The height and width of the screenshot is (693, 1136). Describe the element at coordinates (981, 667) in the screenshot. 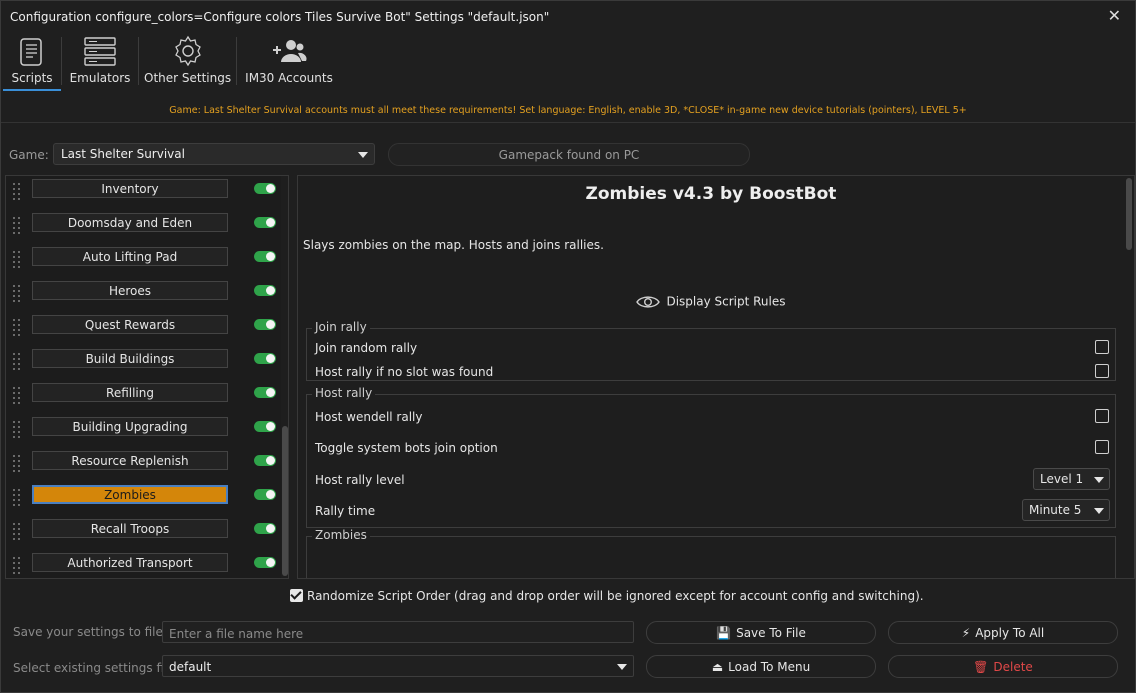

I see `trash-icon: 🗑` at that location.